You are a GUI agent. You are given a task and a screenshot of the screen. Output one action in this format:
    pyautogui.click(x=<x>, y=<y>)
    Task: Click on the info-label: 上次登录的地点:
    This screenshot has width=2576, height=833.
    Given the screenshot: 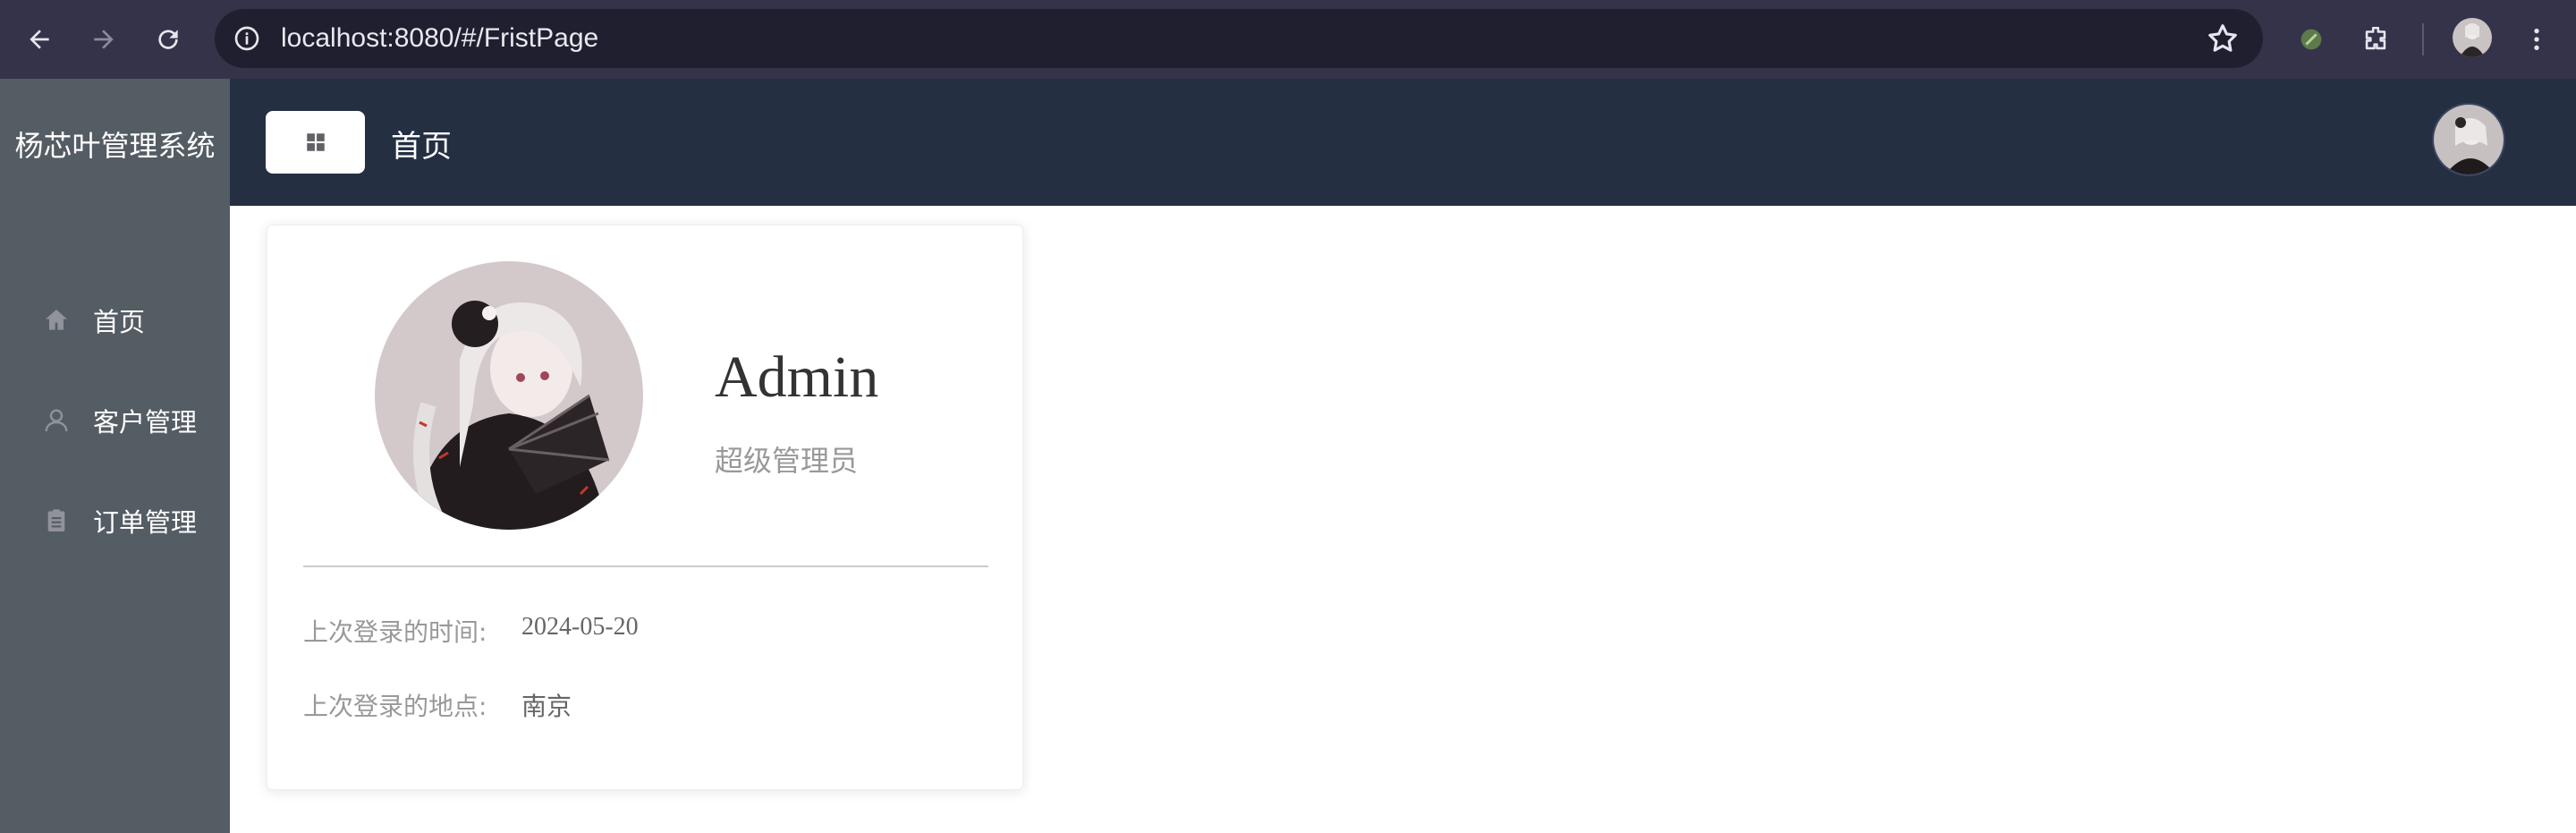 What is the action you would take?
    pyautogui.click(x=395, y=706)
    